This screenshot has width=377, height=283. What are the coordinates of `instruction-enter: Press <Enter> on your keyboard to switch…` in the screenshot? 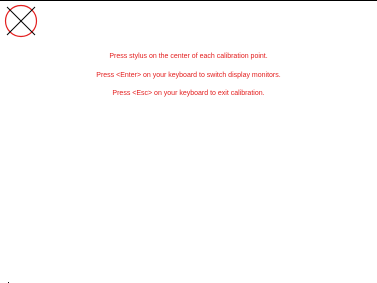 It's located at (188, 75).